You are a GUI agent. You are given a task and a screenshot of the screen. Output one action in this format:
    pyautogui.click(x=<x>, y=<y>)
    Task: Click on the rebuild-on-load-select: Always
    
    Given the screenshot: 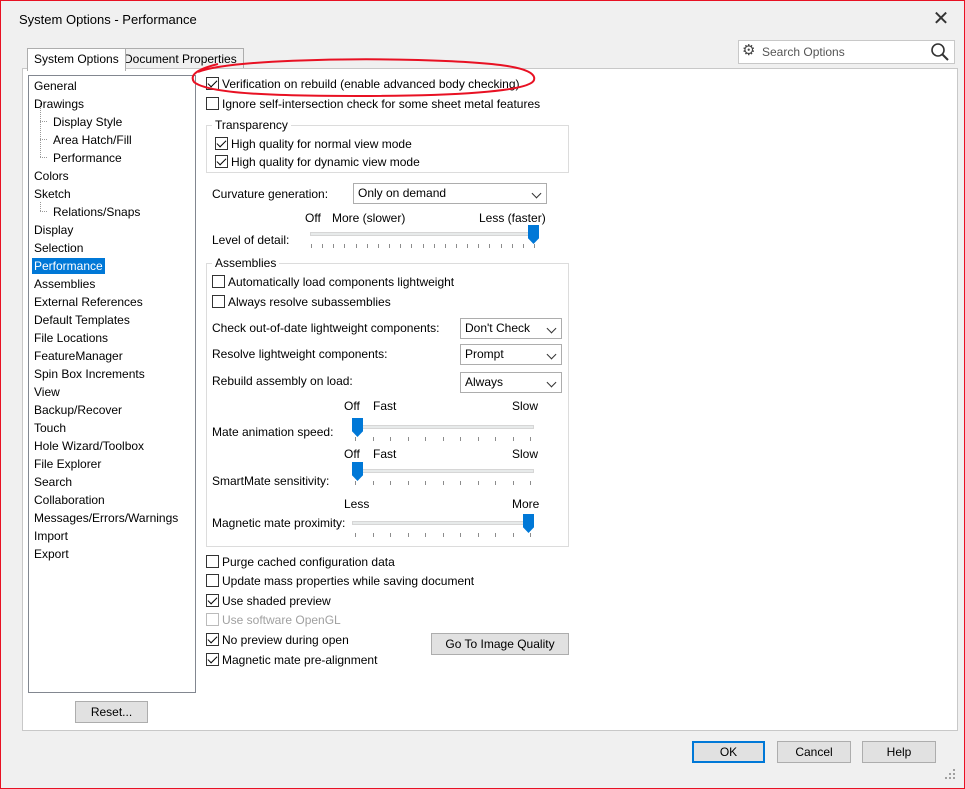 What is the action you would take?
    pyautogui.click(x=511, y=382)
    